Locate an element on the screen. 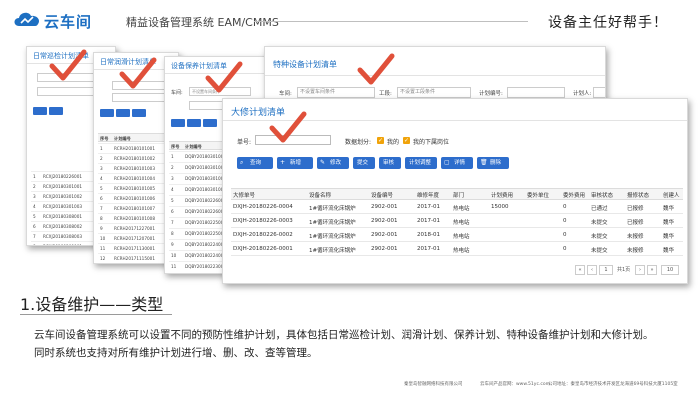  system-subtitle: 精益设备管理系统 EAM/CMMS is located at coordinates (202, 22).